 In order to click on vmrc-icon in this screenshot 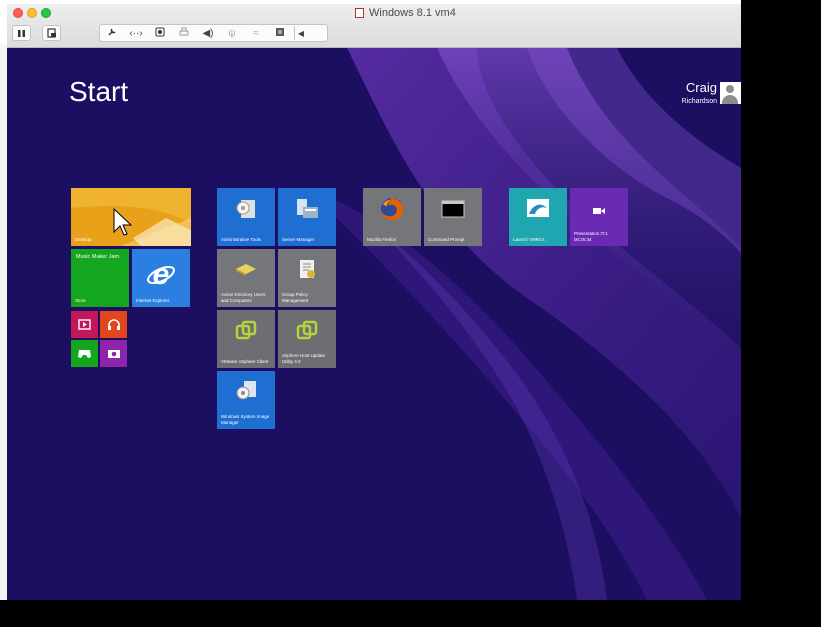, I will do `click(538, 208)`.